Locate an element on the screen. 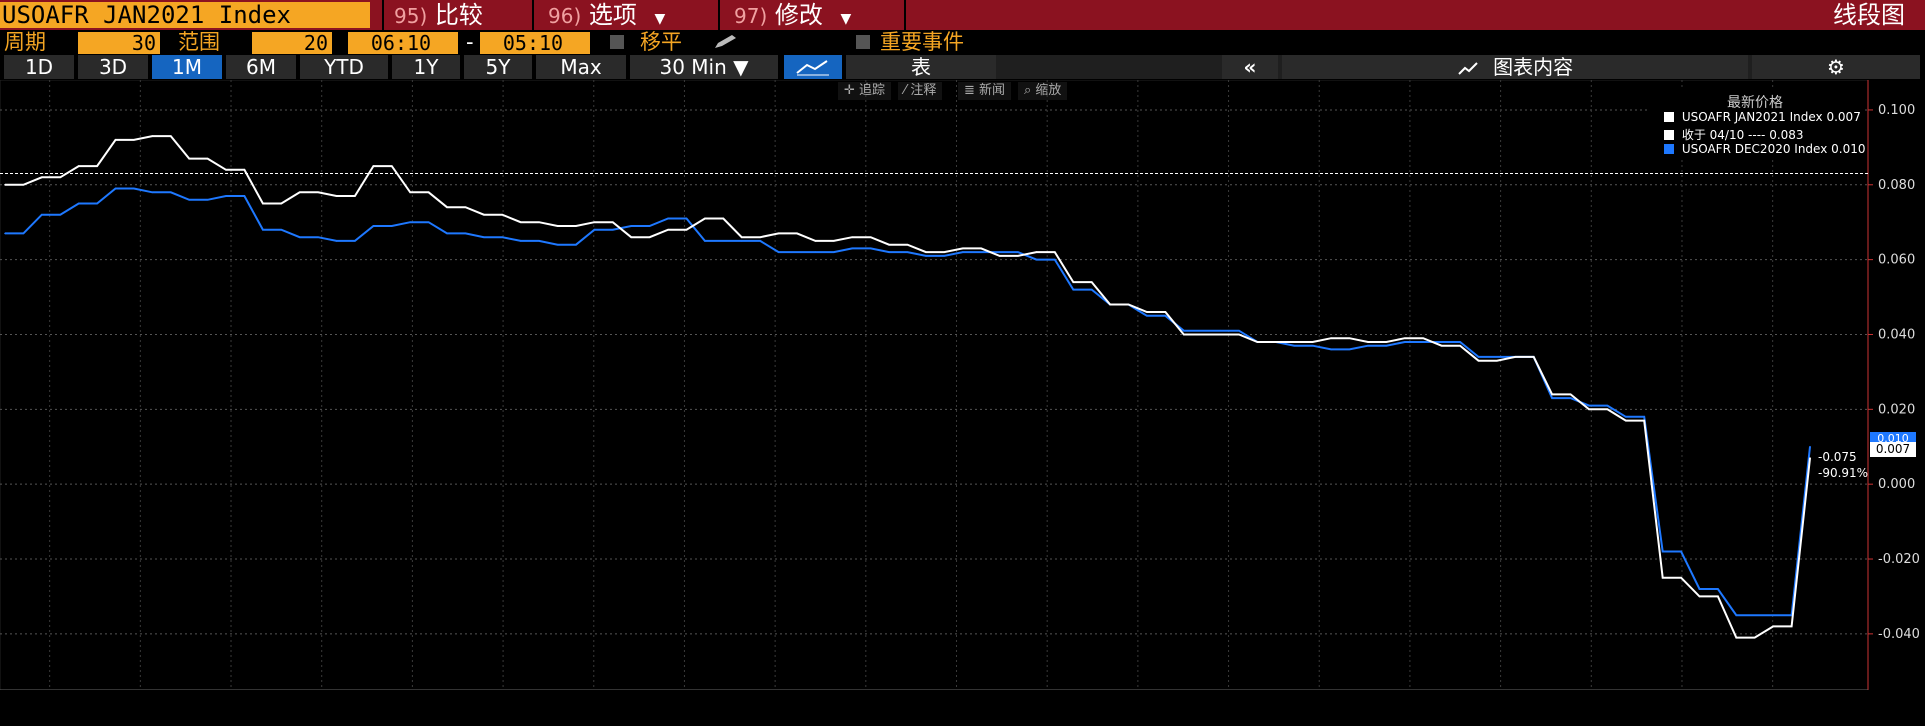 The height and width of the screenshot is (726, 1925). legend-item: USOAFR JAN2021 Index 0.007 is located at coordinates (1762, 117).